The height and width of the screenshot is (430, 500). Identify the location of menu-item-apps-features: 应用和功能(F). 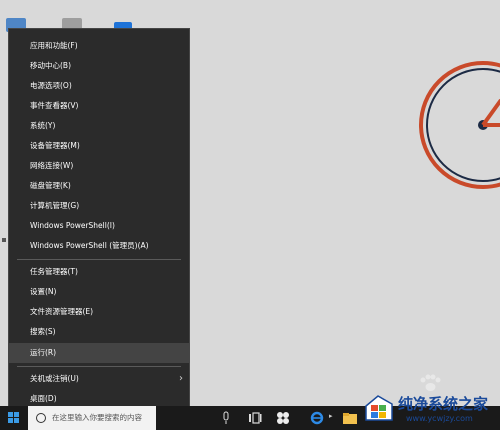
(99, 46).